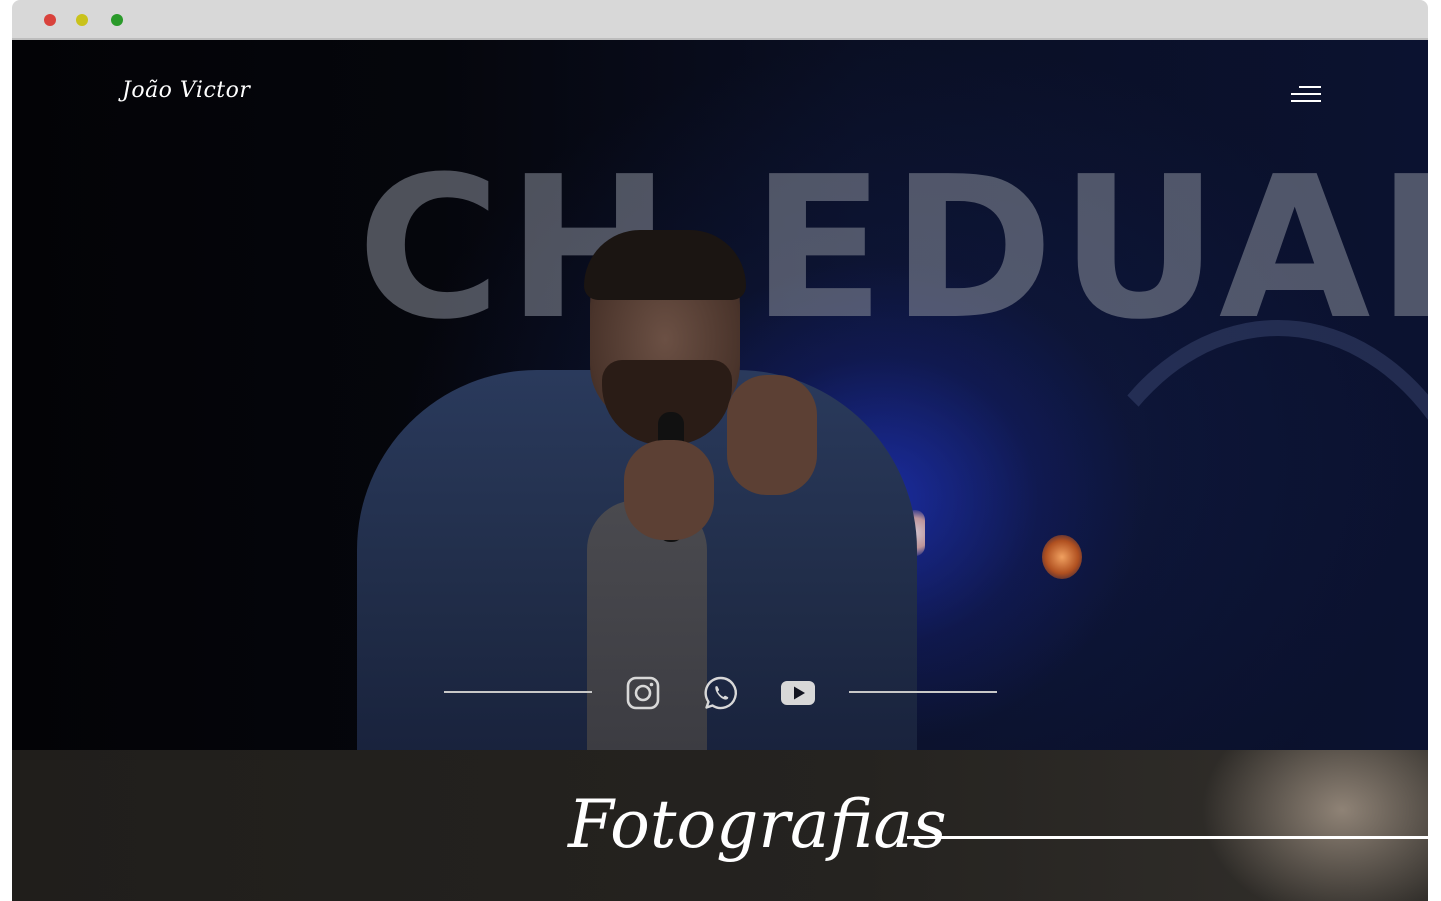 The height and width of the screenshot is (901, 1441). Describe the element at coordinates (643, 693) in the screenshot. I see `instagram-icon` at that location.